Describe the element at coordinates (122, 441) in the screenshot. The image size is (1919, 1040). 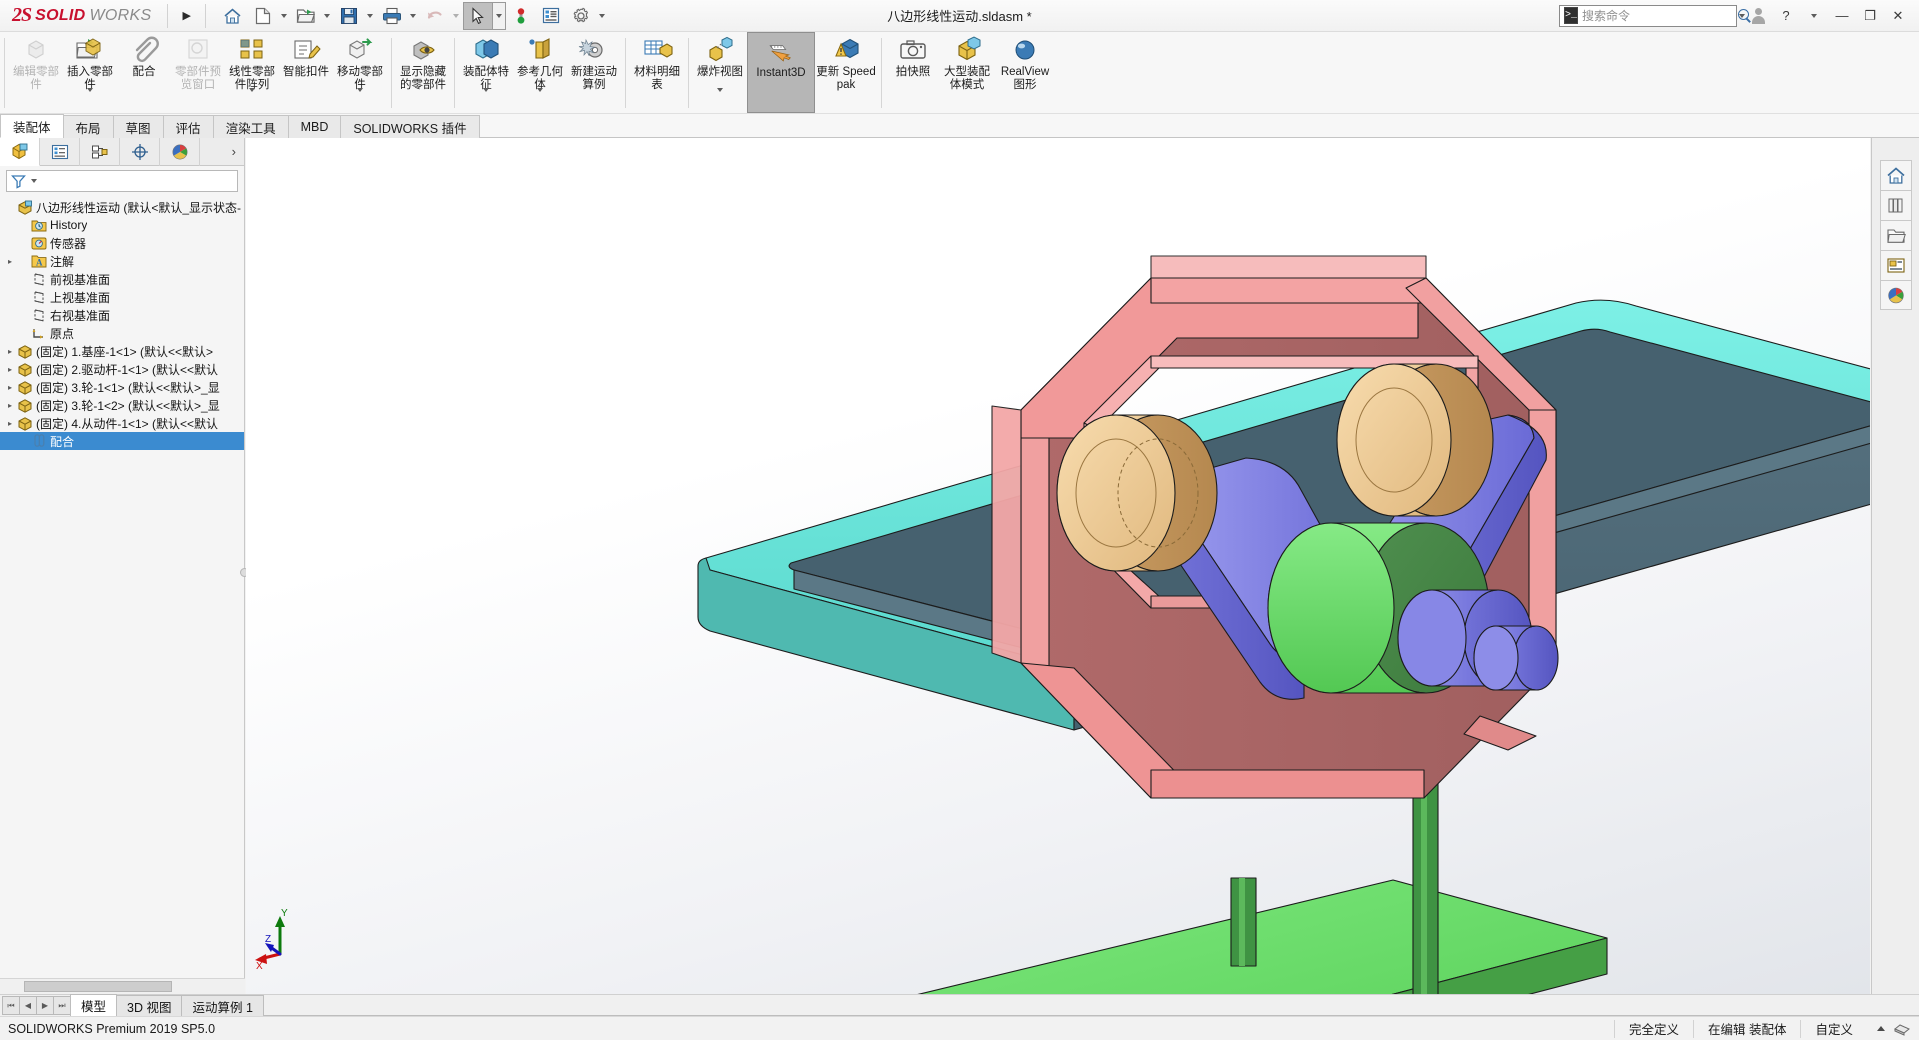
I see `tree-item: 配合` at that location.